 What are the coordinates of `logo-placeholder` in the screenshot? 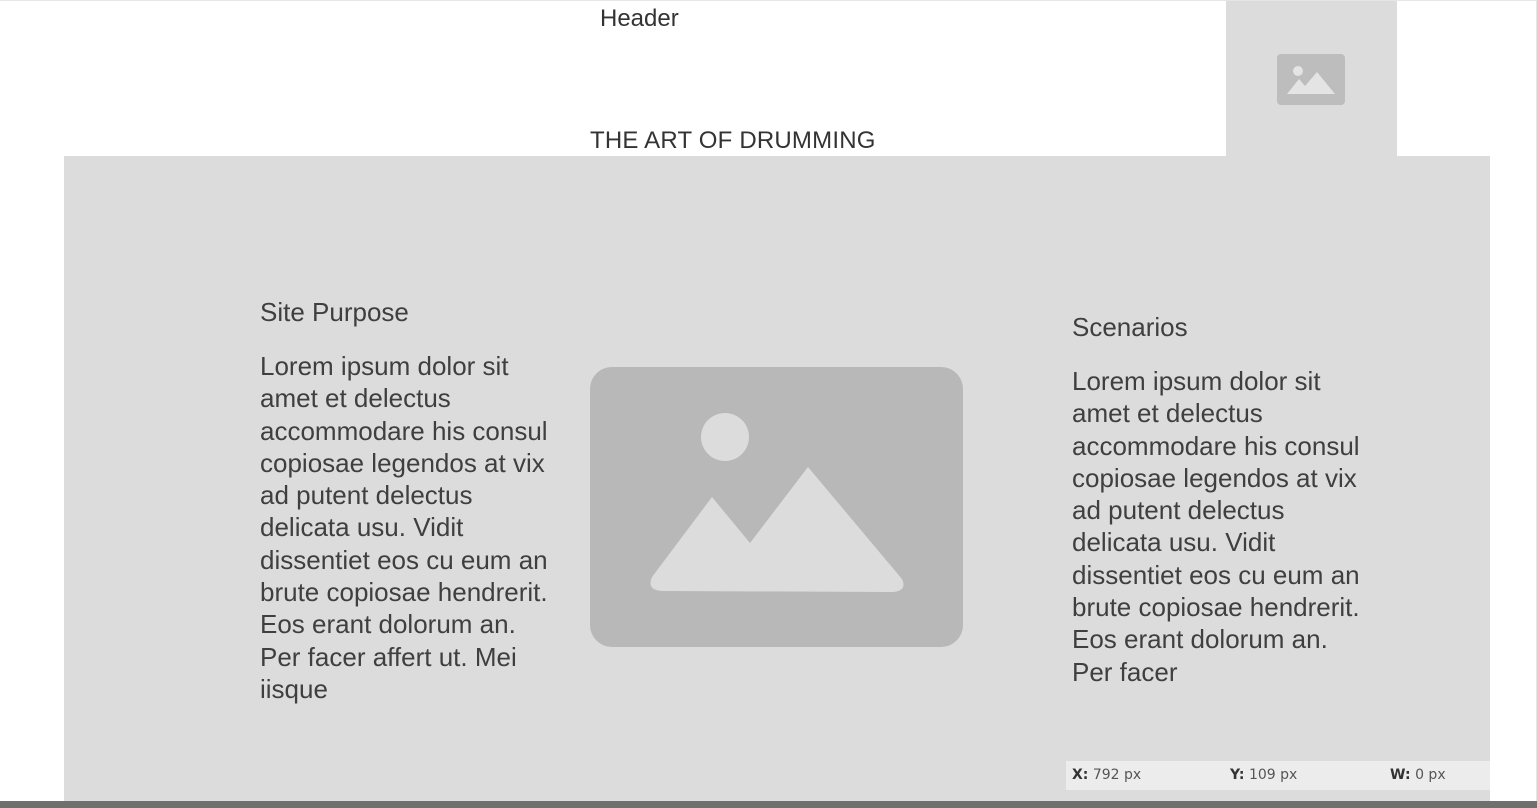 It's located at (1311, 78).